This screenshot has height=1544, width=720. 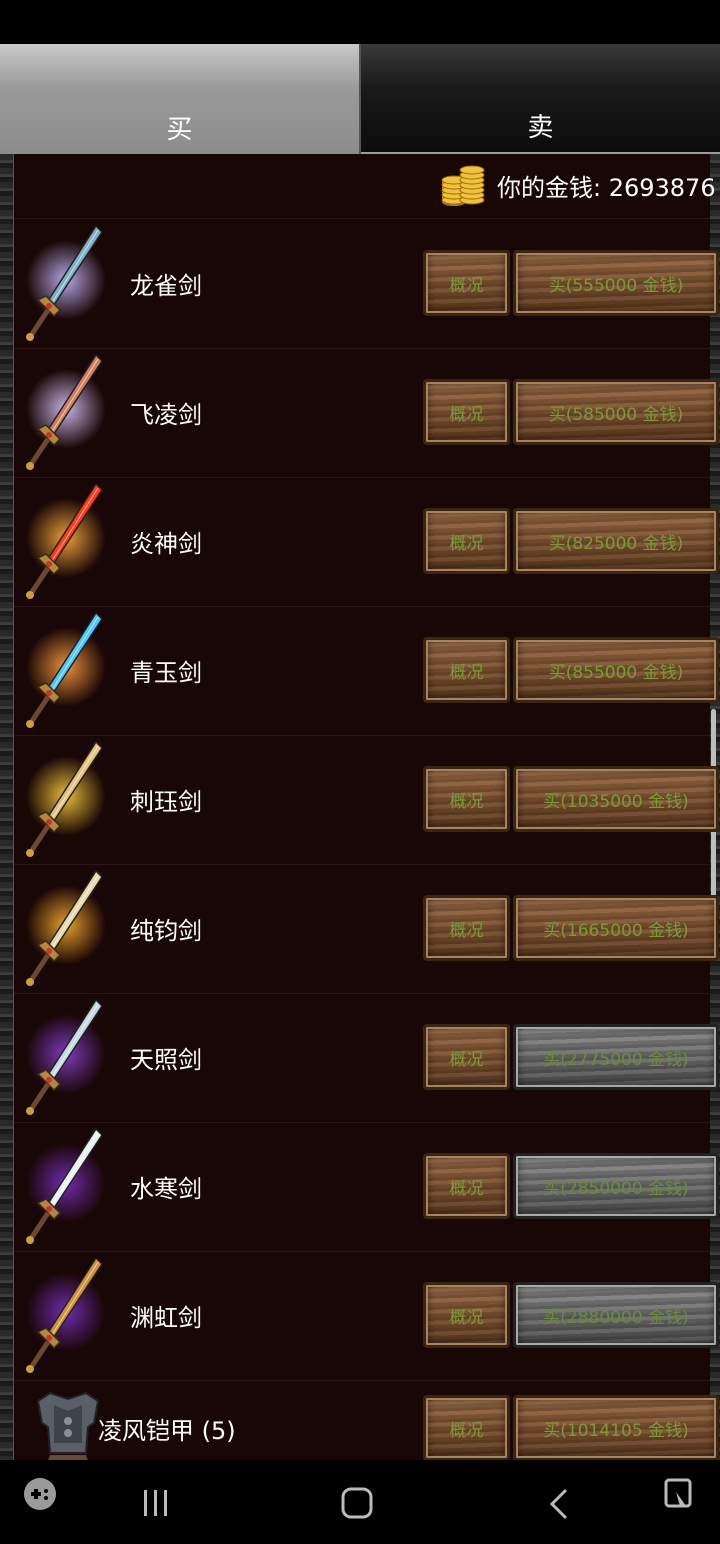 I want to click on item-buy-button: 买(2880000 金钱), so click(x=616, y=1315).